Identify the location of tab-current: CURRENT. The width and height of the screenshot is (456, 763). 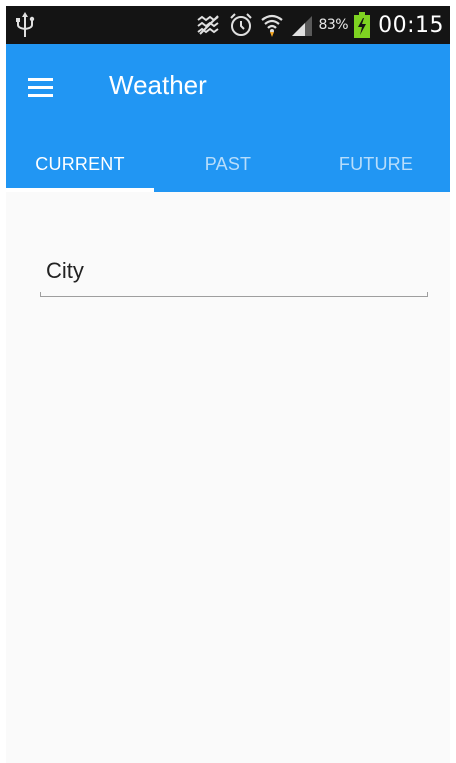
(80, 164).